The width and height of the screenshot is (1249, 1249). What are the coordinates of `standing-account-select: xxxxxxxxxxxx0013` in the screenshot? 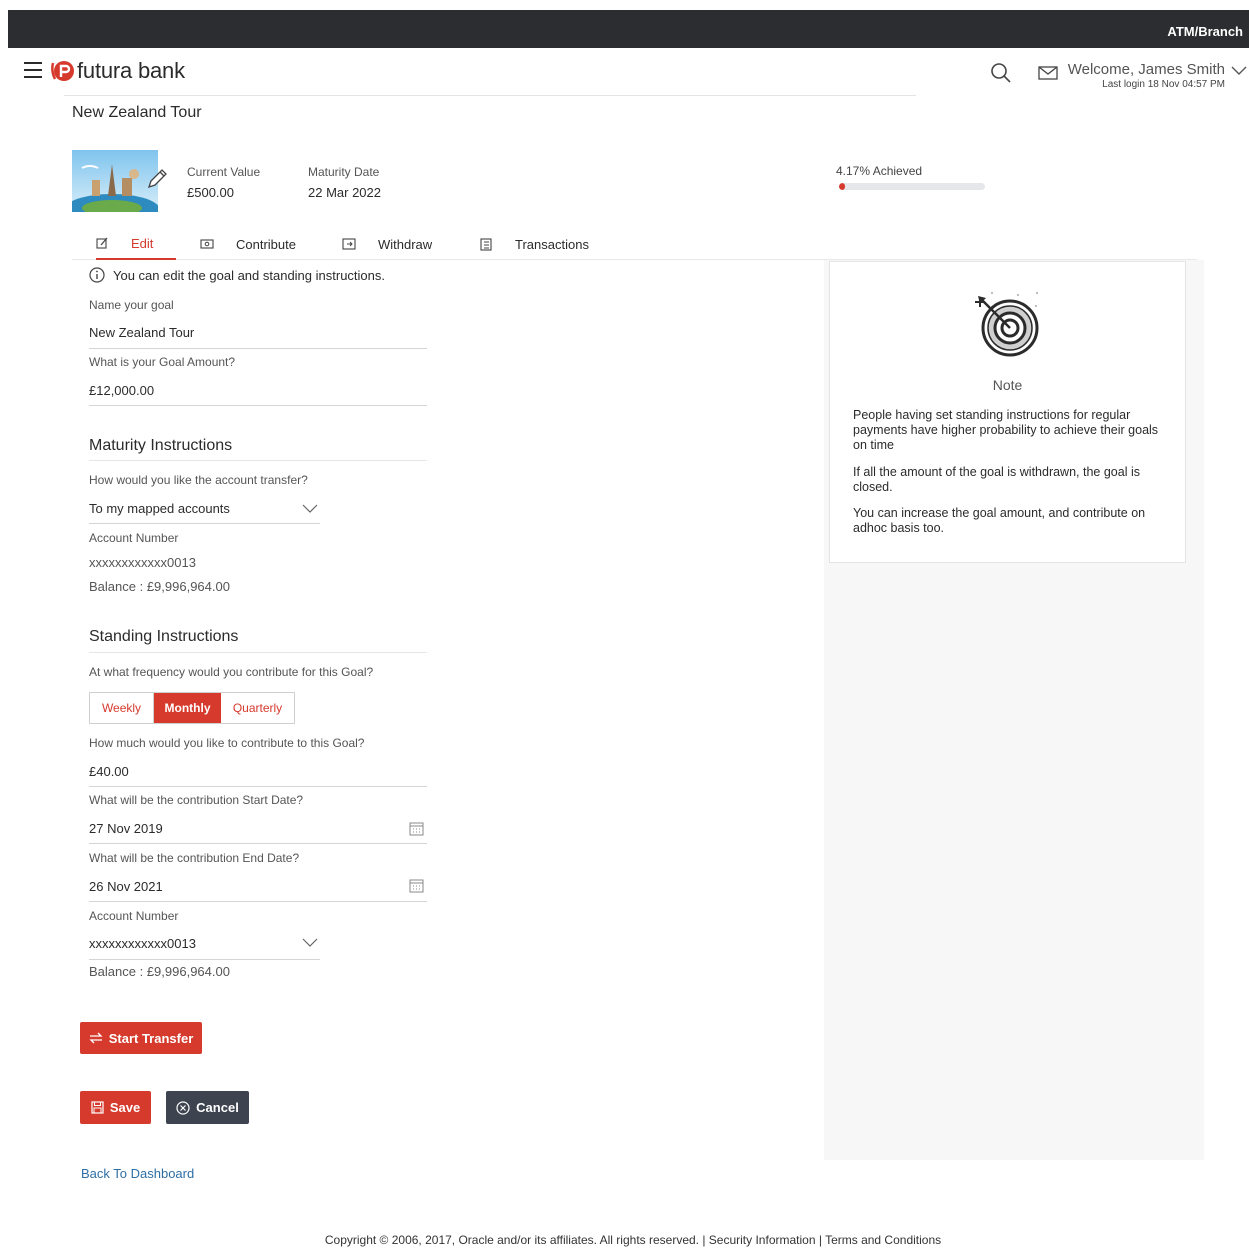 It's located at (142, 943).